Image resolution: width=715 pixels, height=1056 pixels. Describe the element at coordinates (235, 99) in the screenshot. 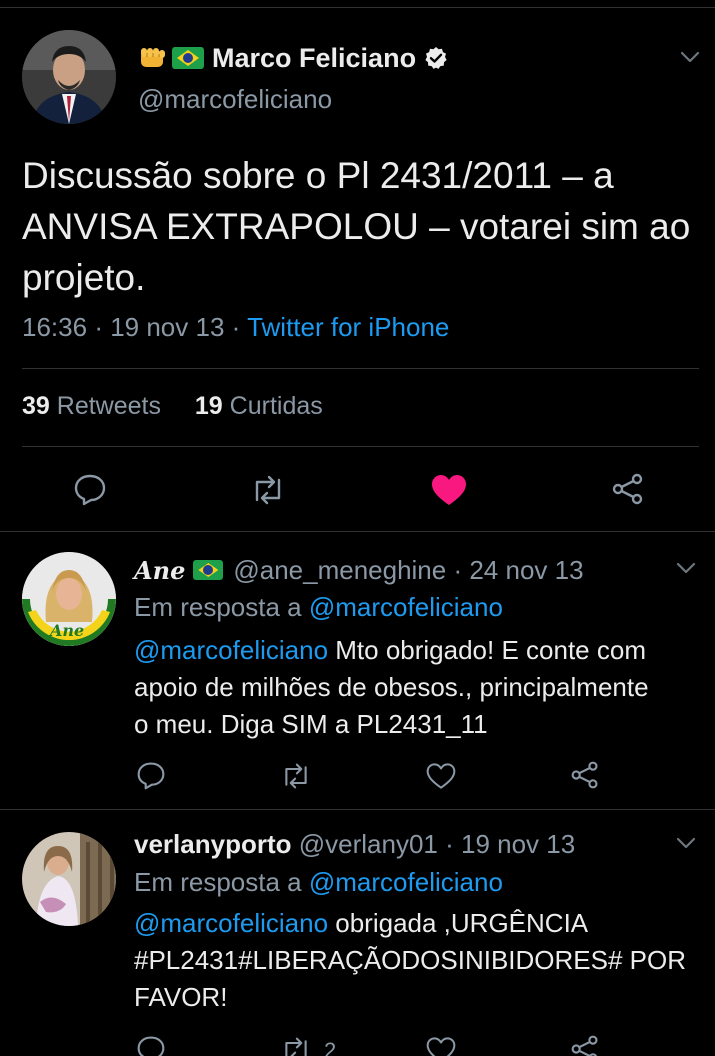

I see `author-handle: @marcofeliciano` at that location.